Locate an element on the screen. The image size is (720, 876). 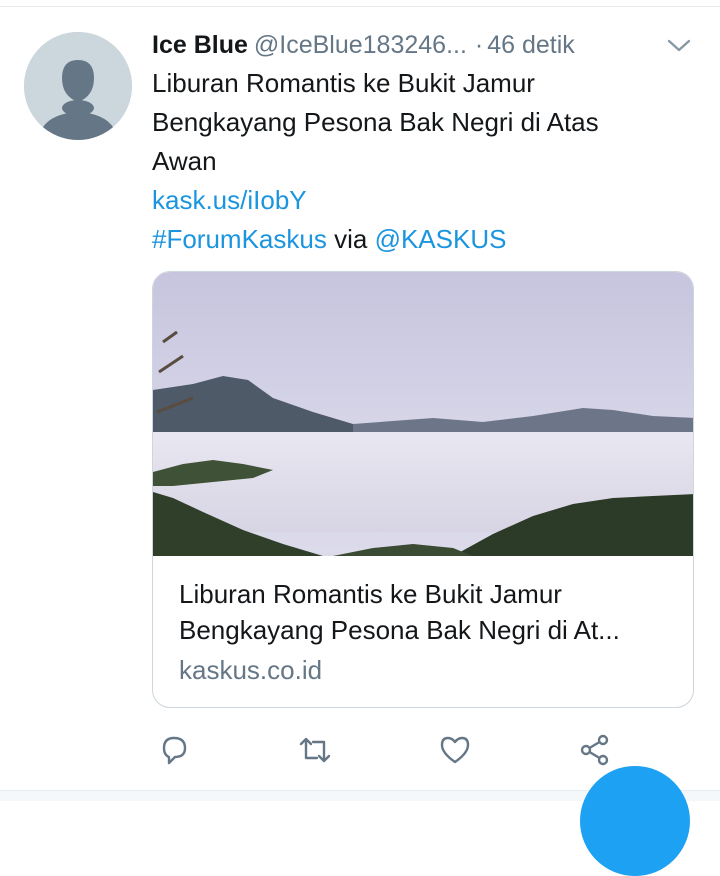
via-text: via is located at coordinates (351, 239).